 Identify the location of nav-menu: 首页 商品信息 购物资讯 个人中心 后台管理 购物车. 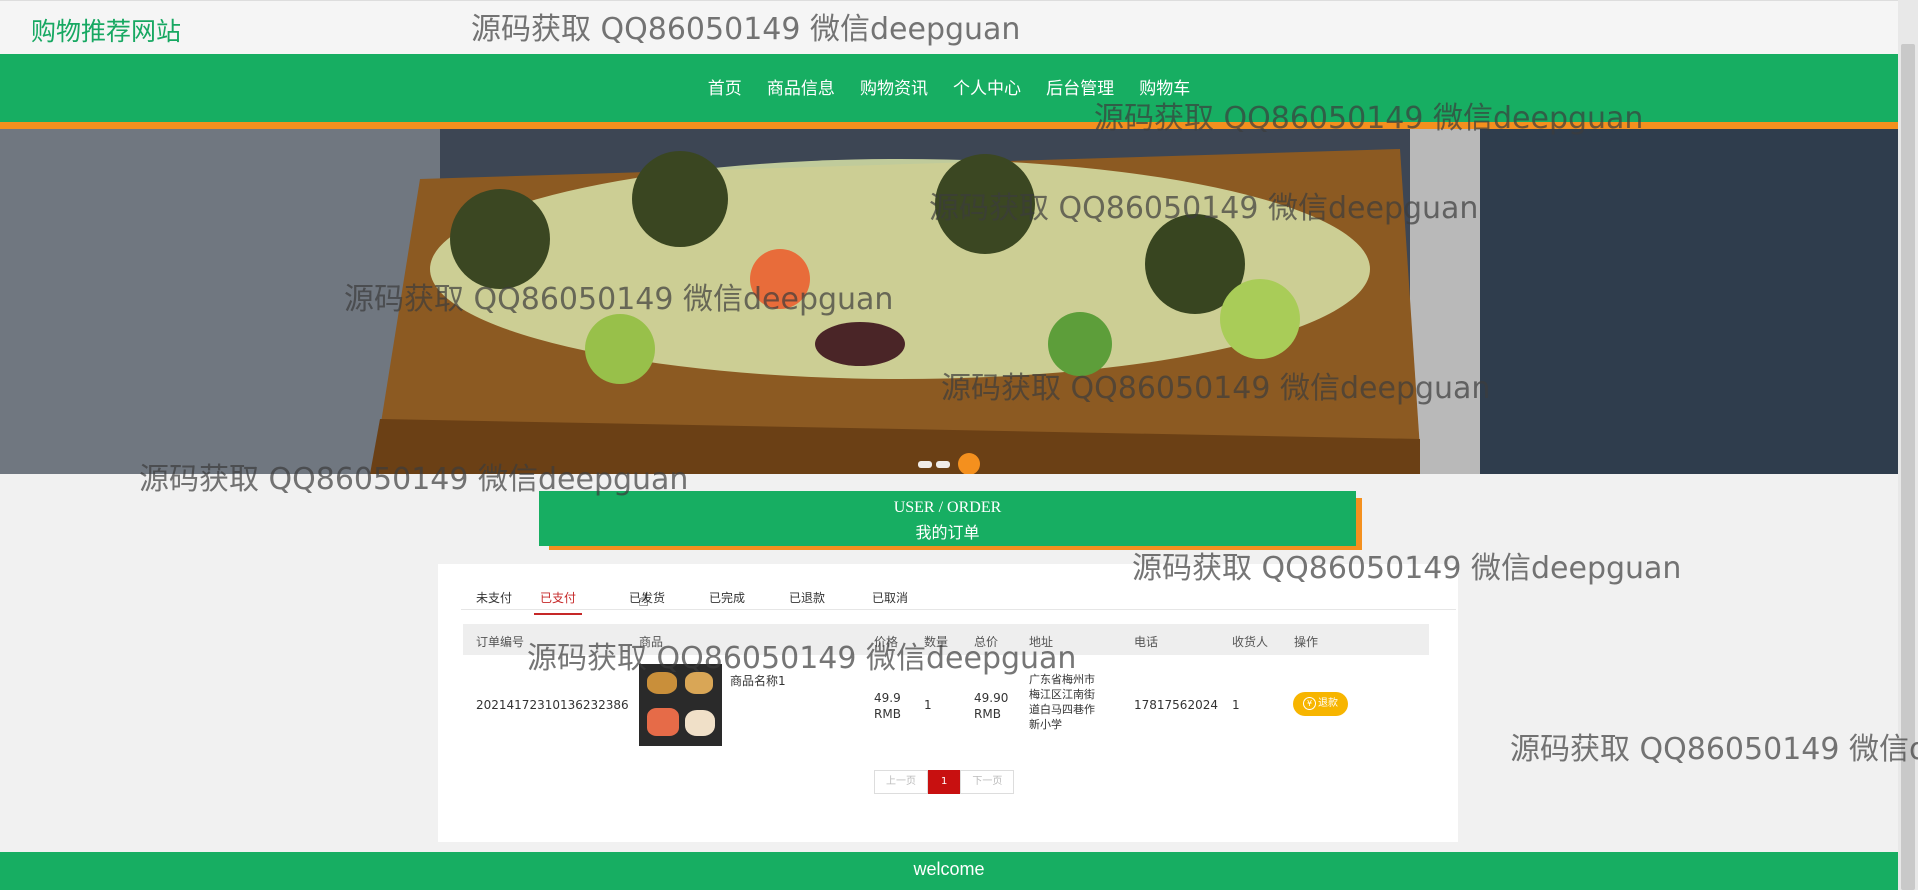
(949, 86).